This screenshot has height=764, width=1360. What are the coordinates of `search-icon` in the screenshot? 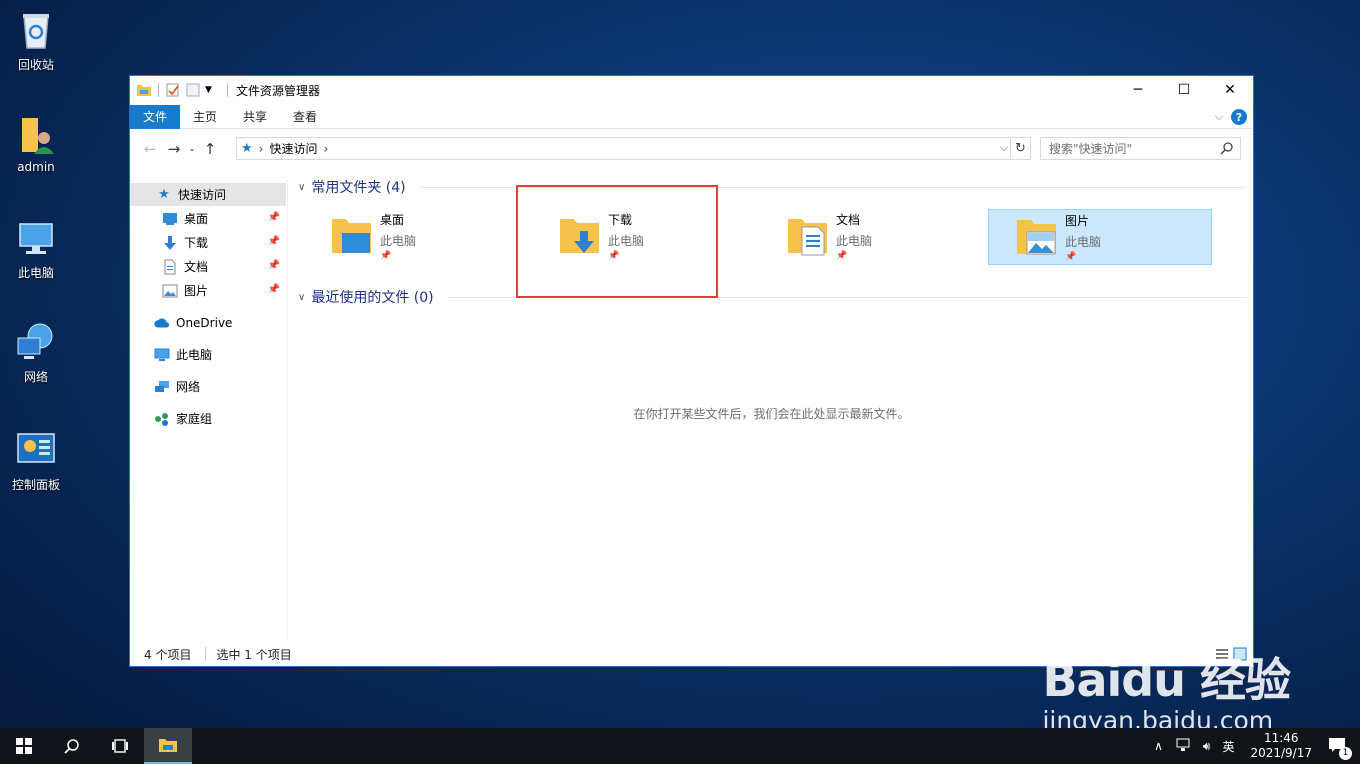 It's located at (71, 746).